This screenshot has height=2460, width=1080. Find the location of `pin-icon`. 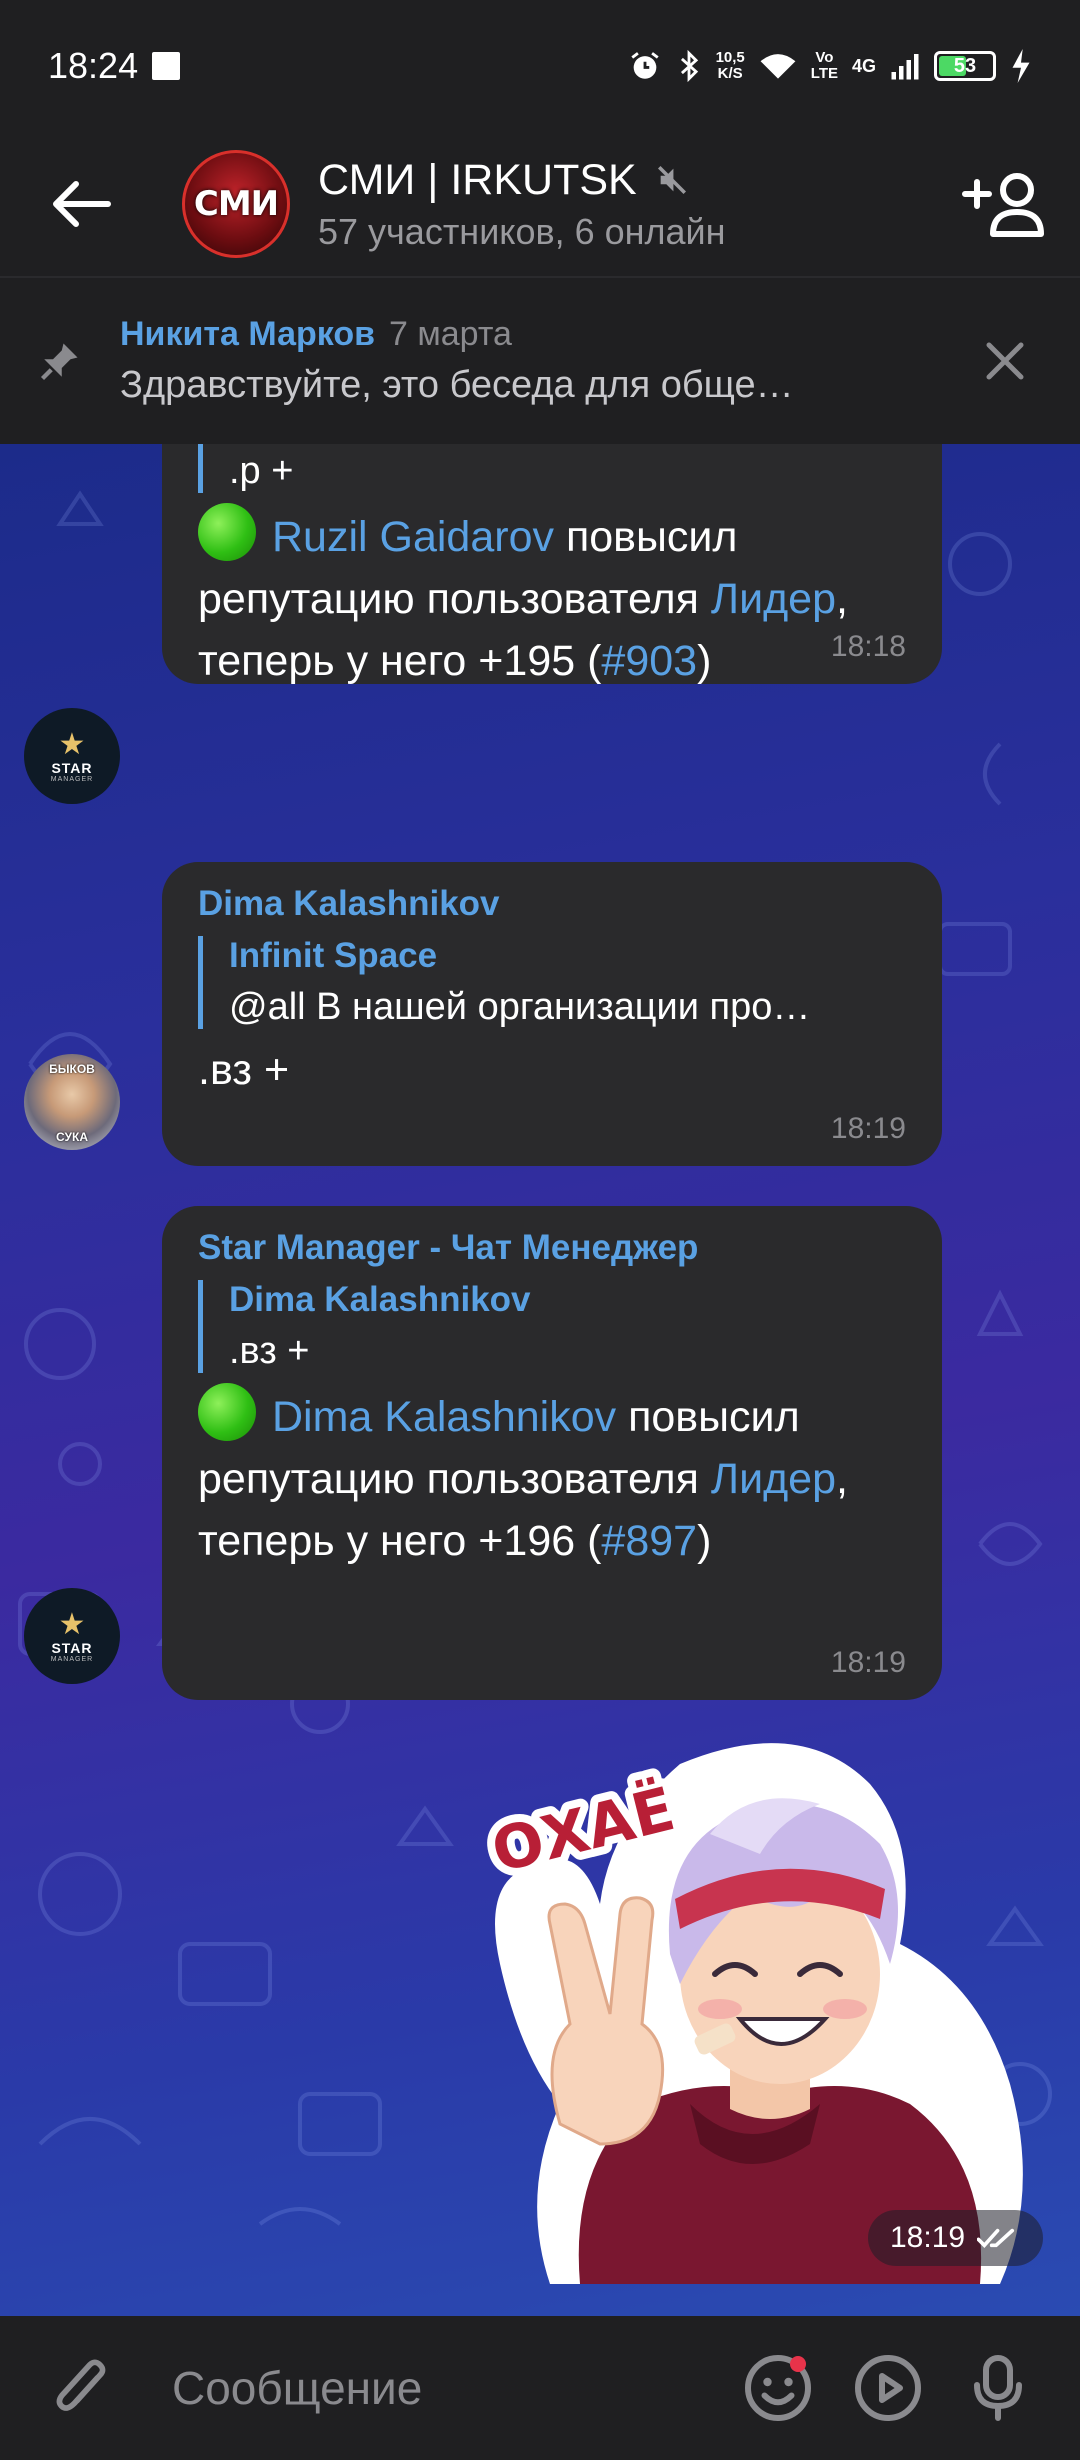

pin-icon is located at coordinates (59, 362).